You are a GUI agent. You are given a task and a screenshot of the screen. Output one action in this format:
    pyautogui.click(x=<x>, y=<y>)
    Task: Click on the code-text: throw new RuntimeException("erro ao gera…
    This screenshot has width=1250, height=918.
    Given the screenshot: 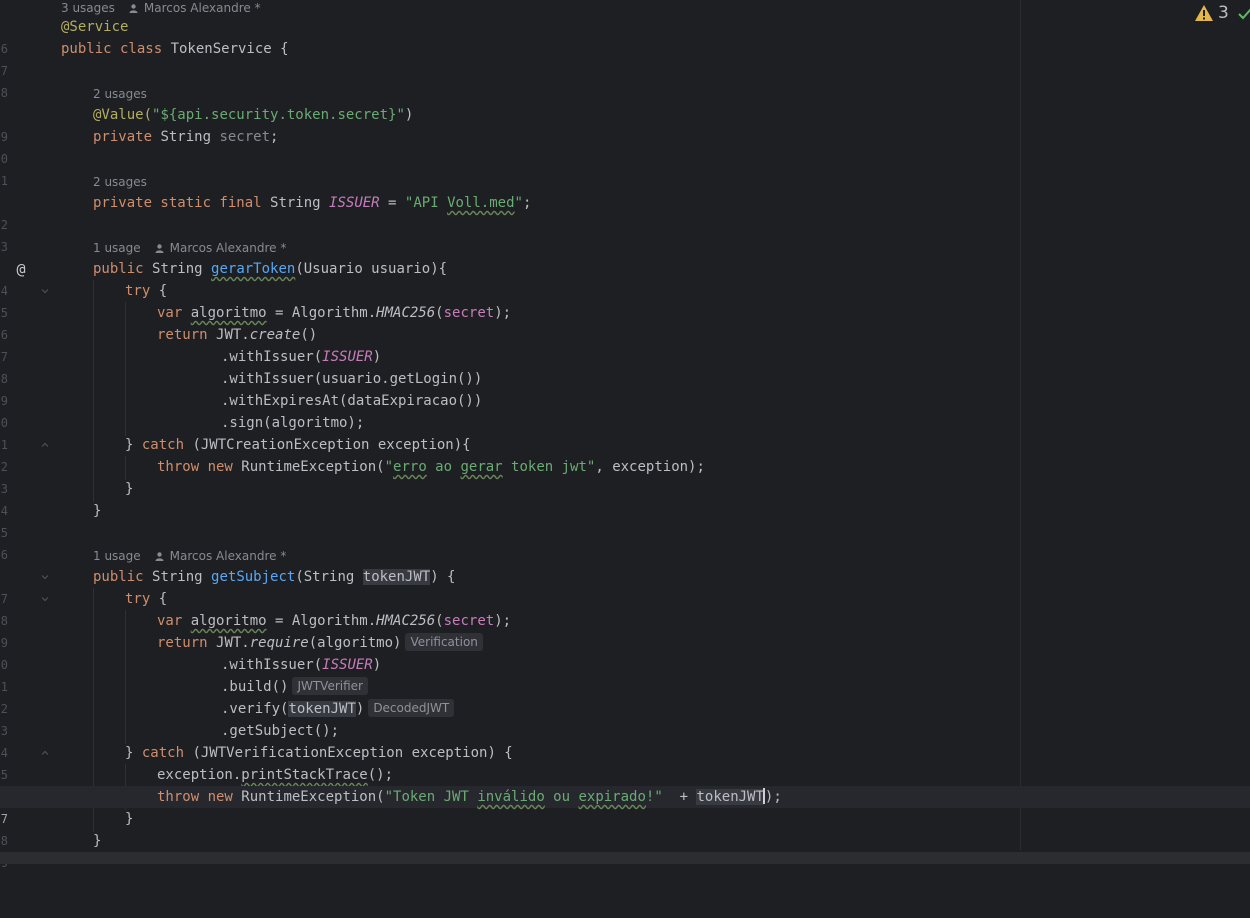 What is the action you would take?
    pyautogui.click(x=431, y=467)
    